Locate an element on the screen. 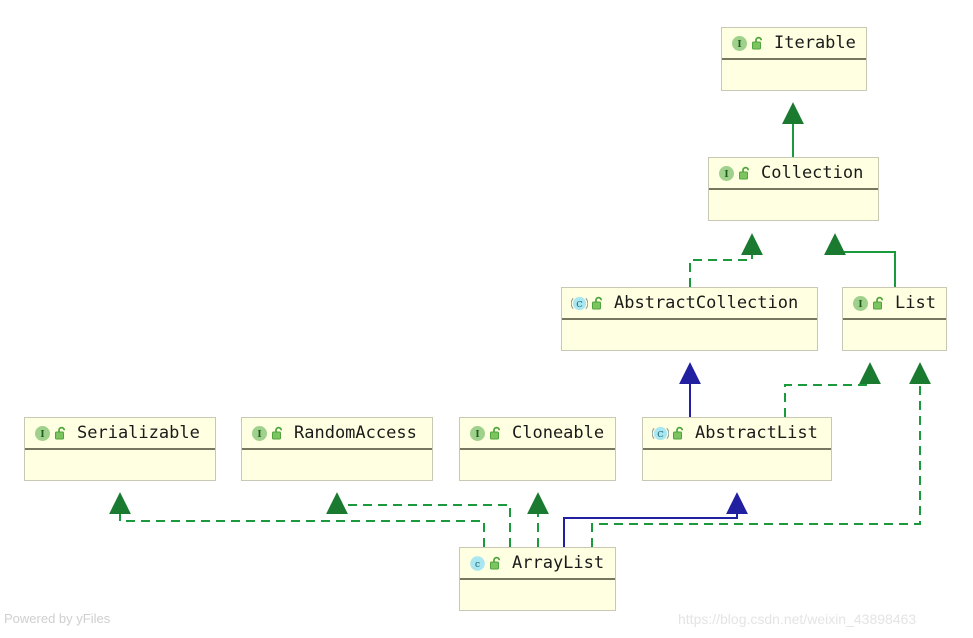 This screenshot has height=638, width=973. uml-node-header: I RandomAccess is located at coordinates (337, 434).